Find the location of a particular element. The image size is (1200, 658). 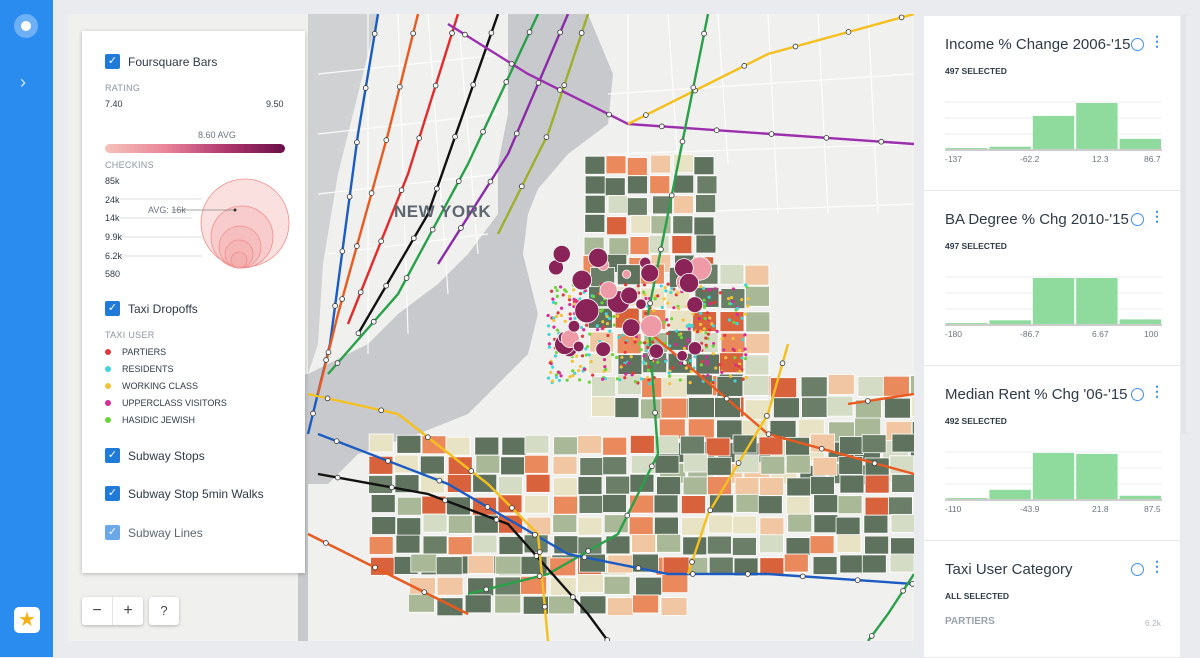

histogram is located at coordinates (1053, 124).